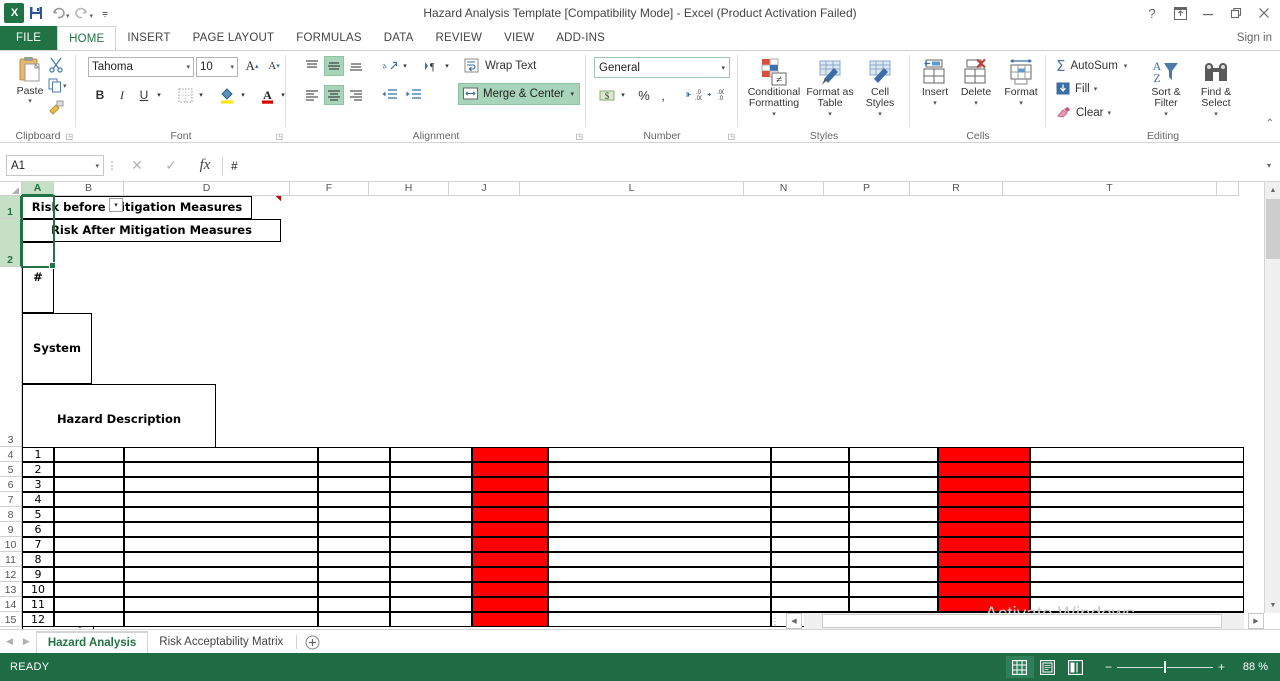 This screenshot has width=1280, height=681. What do you see at coordinates (1270, 123) in the screenshot?
I see `collapse-ribbon-icon: ⌃` at bounding box center [1270, 123].